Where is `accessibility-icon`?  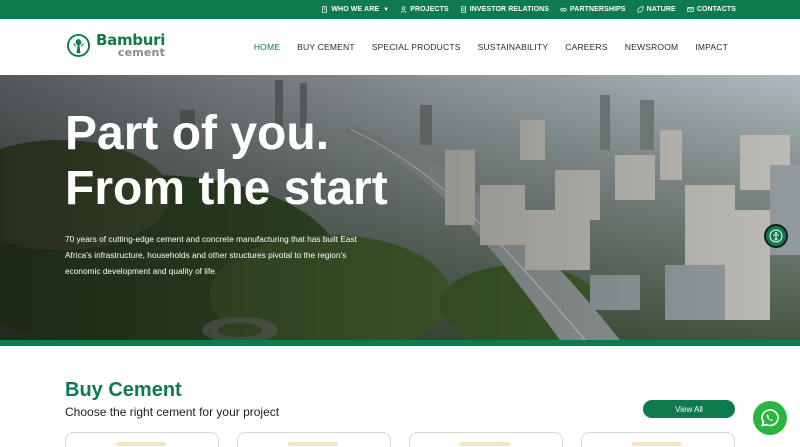 accessibility-icon is located at coordinates (776, 236).